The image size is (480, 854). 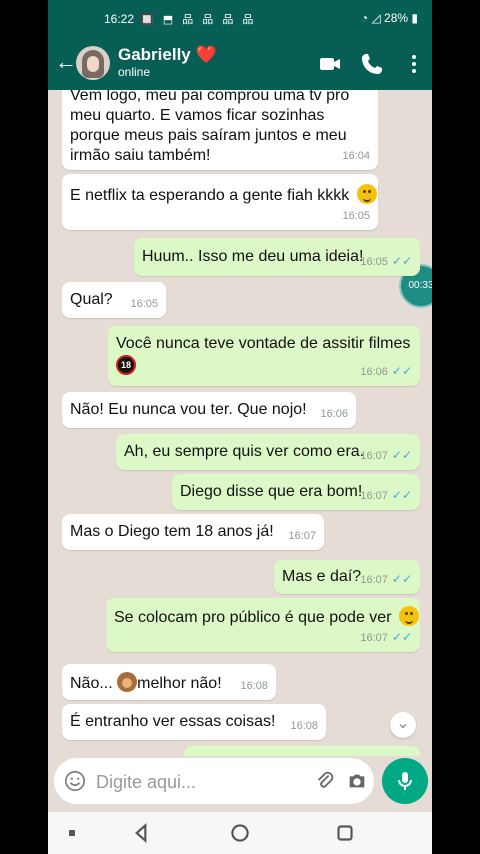 I want to click on message-content: E netflix ta esperando a gente fiah kkkk, so click(x=223, y=195).